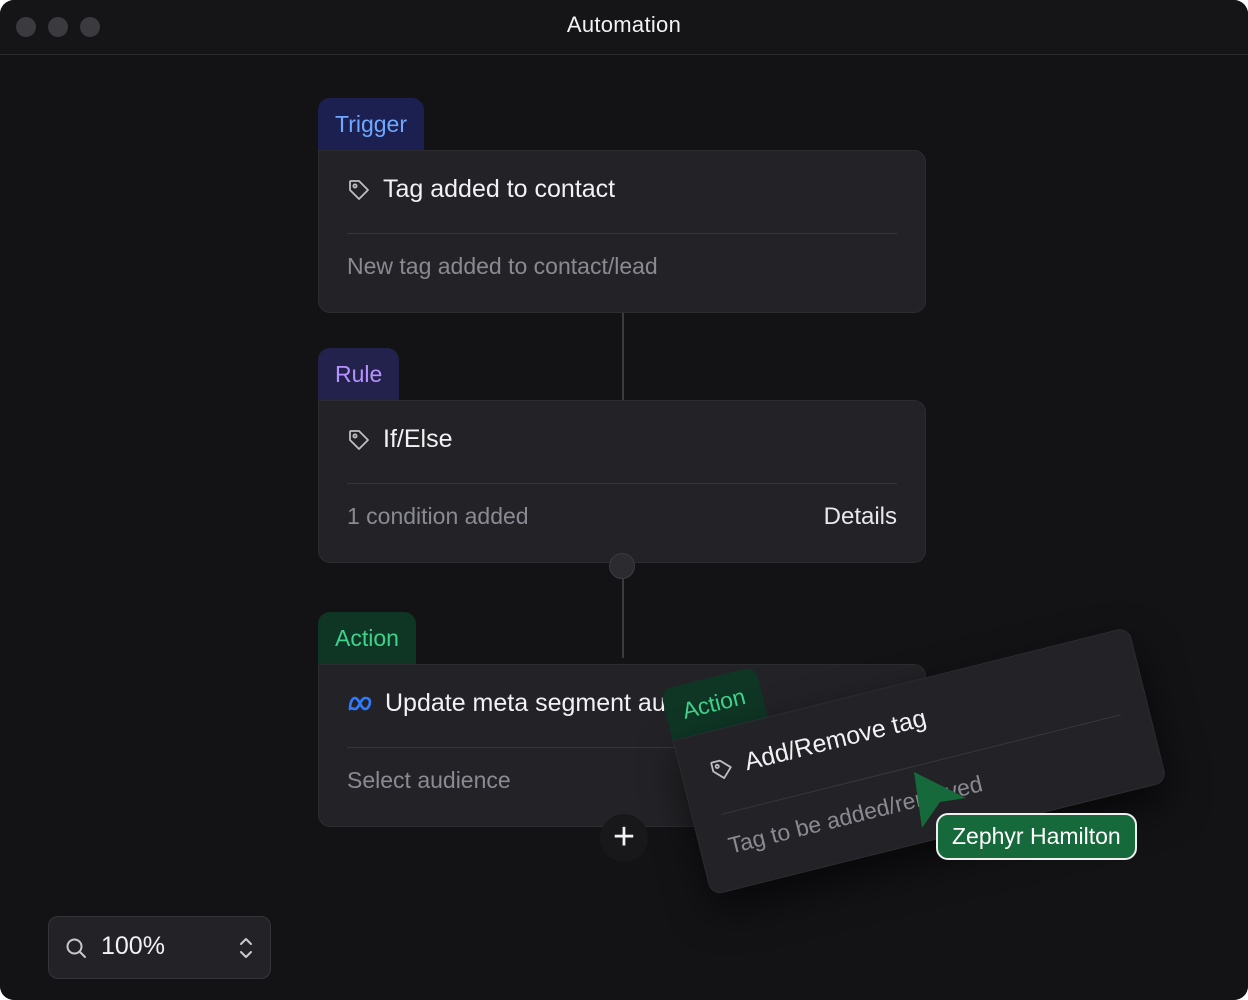 The image size is (1248, 1000). I want to click on tab-action: Action, so click(367, 639).